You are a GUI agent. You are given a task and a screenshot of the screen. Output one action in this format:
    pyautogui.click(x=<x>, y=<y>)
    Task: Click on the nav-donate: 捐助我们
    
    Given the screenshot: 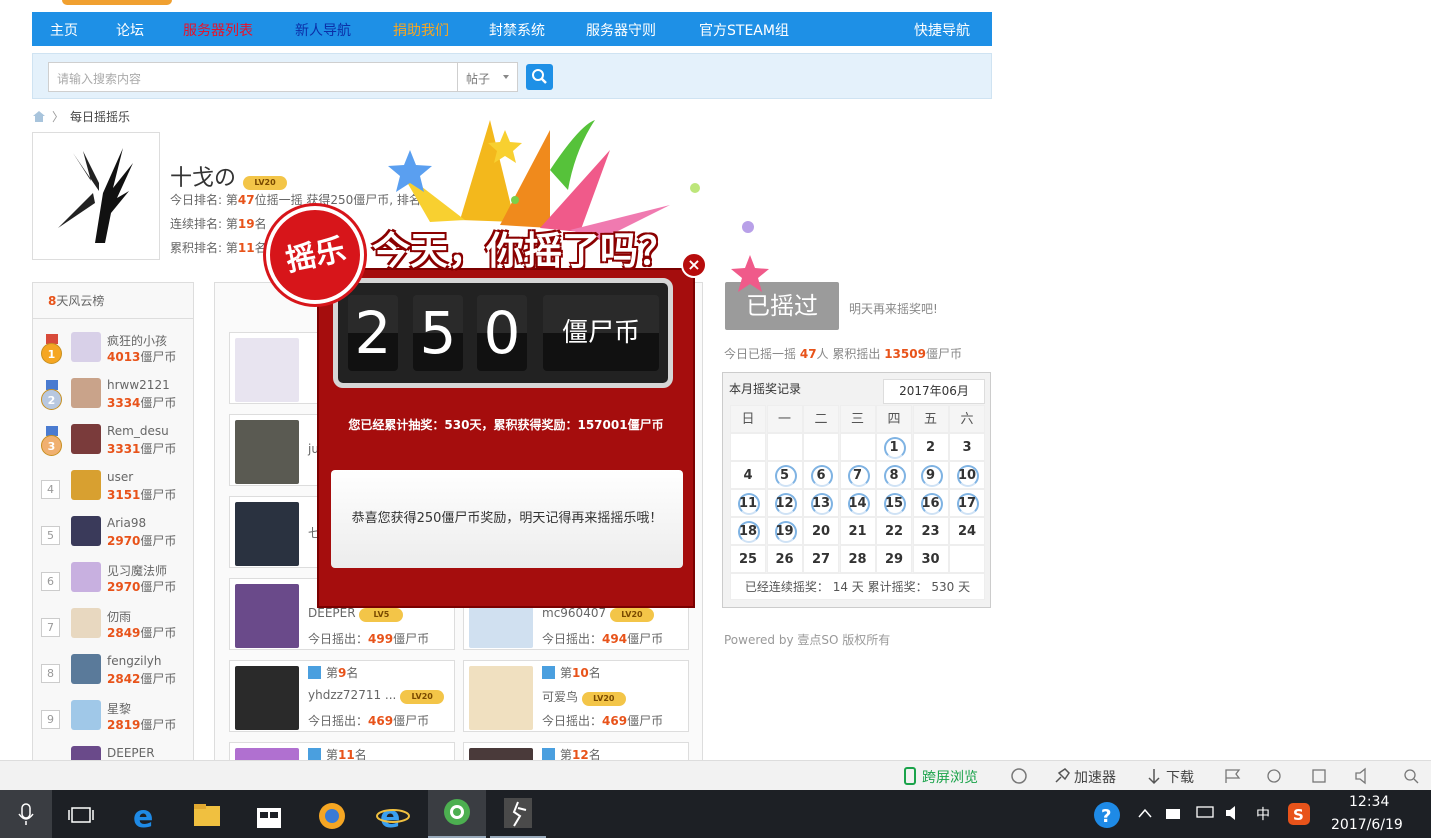 What is the action you would take?
    pyautogui.click(x=421, y=30)
    